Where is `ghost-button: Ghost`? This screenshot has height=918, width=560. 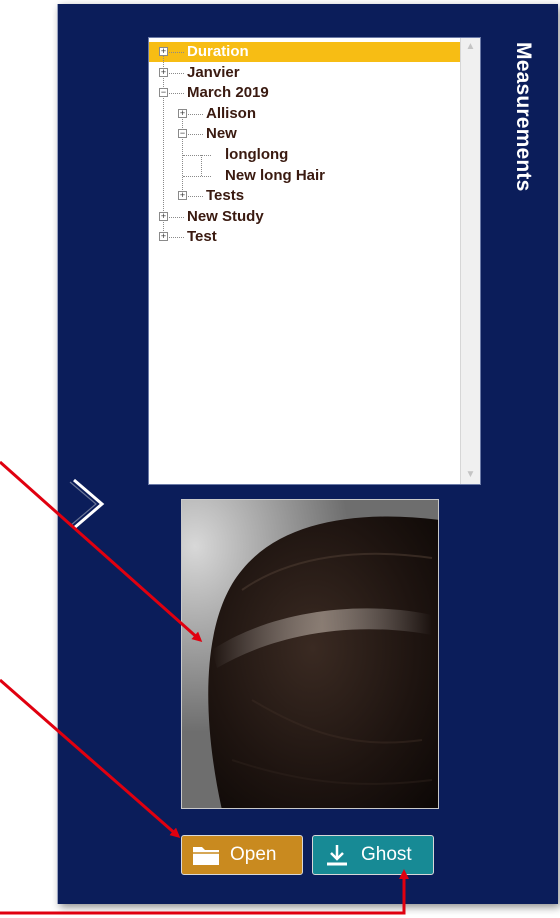 ghost-button: Ghost is located at coordinates (373, 855).